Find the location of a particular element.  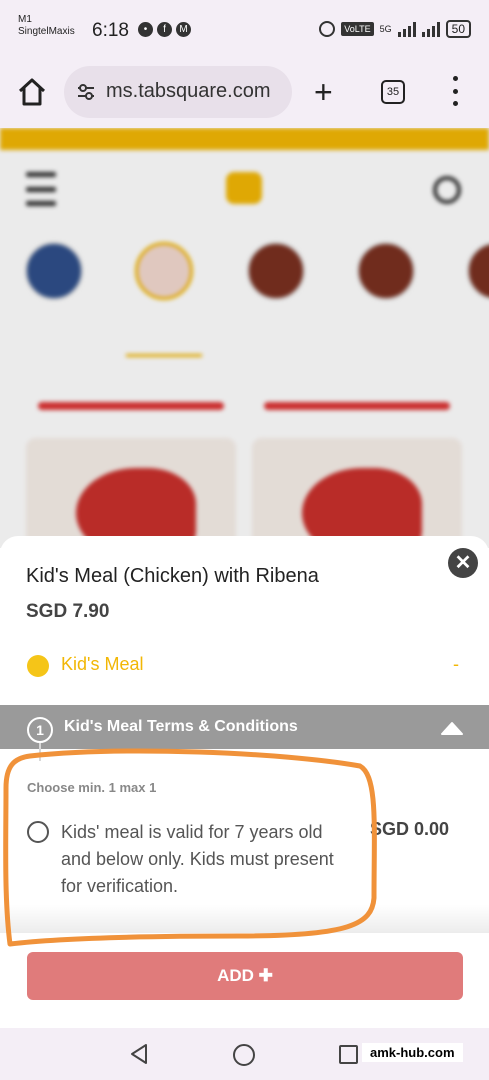

collapse-arrow-icon is located at coordinates (452, 728).